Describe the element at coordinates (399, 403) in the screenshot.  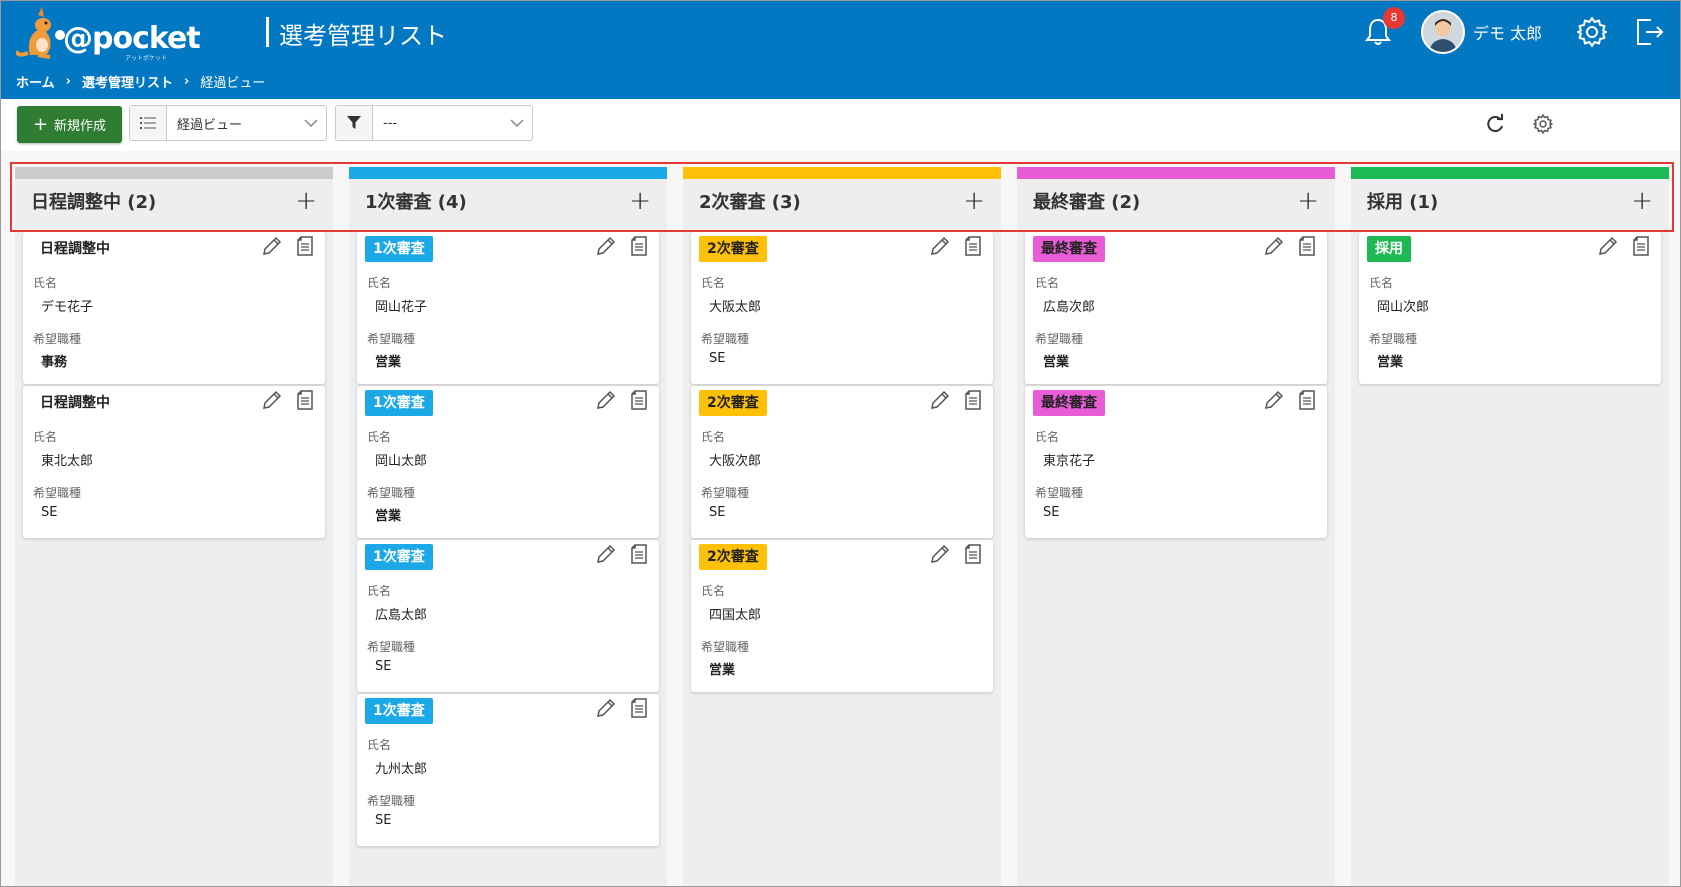
I see `status-tag: 1次審査` at that location.